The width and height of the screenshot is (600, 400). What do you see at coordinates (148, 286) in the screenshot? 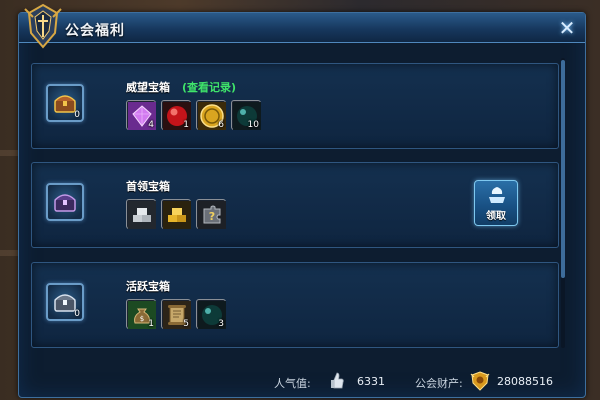
I see `section-title: 活跃宝箱` at bounding box center [148, 286].